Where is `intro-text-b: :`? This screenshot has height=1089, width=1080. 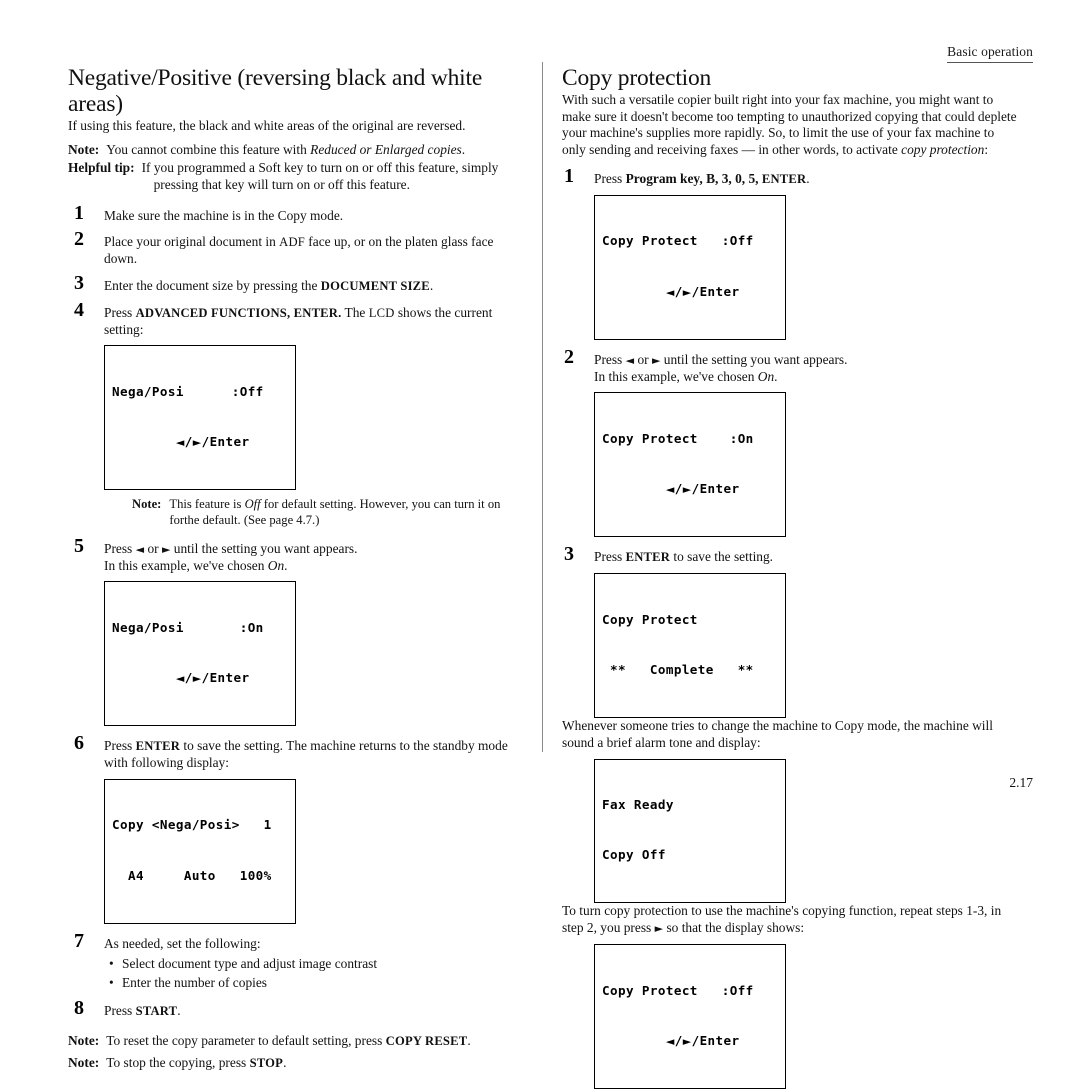
intro-text-b: : is located at coordinates (986, 150).